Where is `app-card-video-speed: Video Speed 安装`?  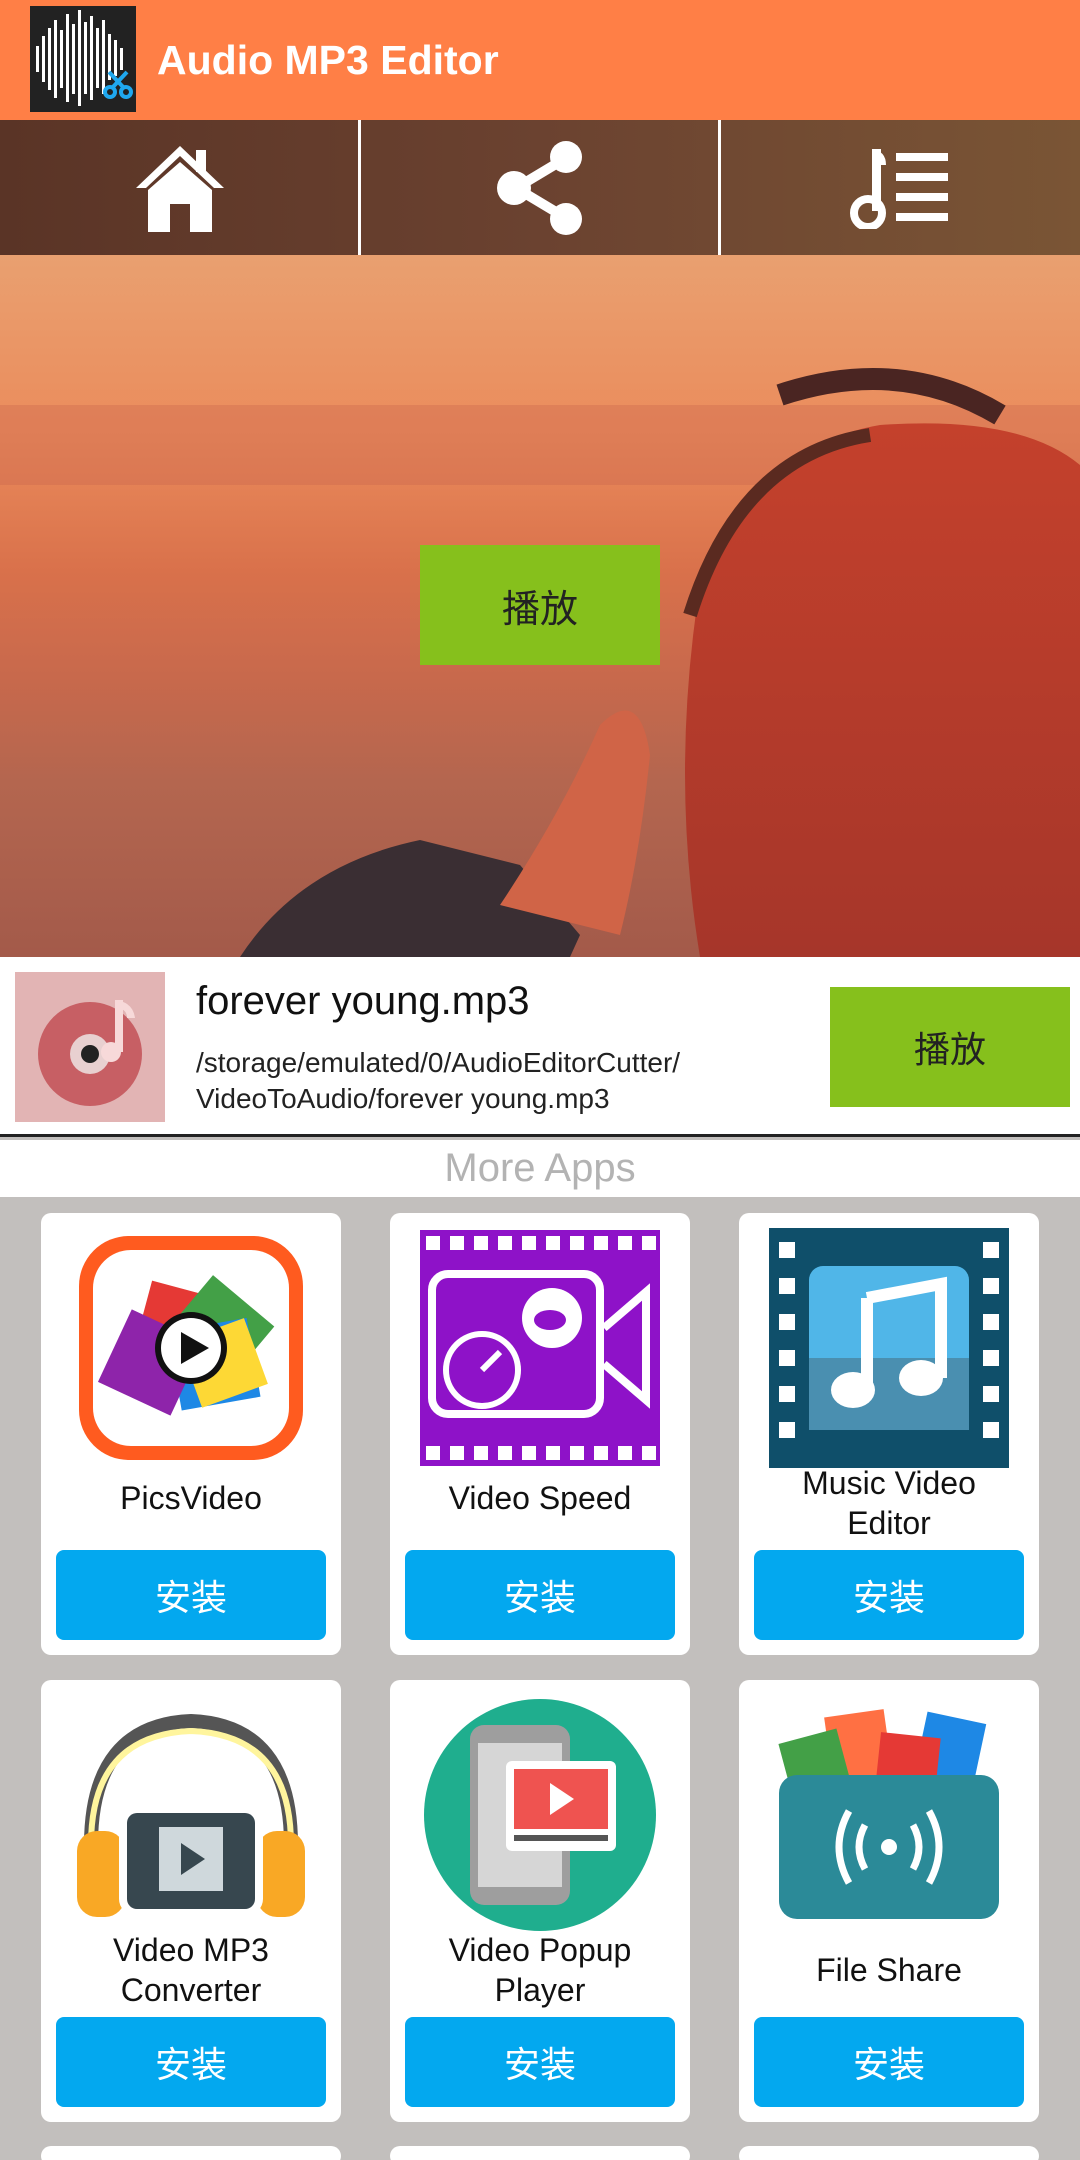 app-card-video-speed: Video Speed 安装 is located at coordinates (540, 1434).